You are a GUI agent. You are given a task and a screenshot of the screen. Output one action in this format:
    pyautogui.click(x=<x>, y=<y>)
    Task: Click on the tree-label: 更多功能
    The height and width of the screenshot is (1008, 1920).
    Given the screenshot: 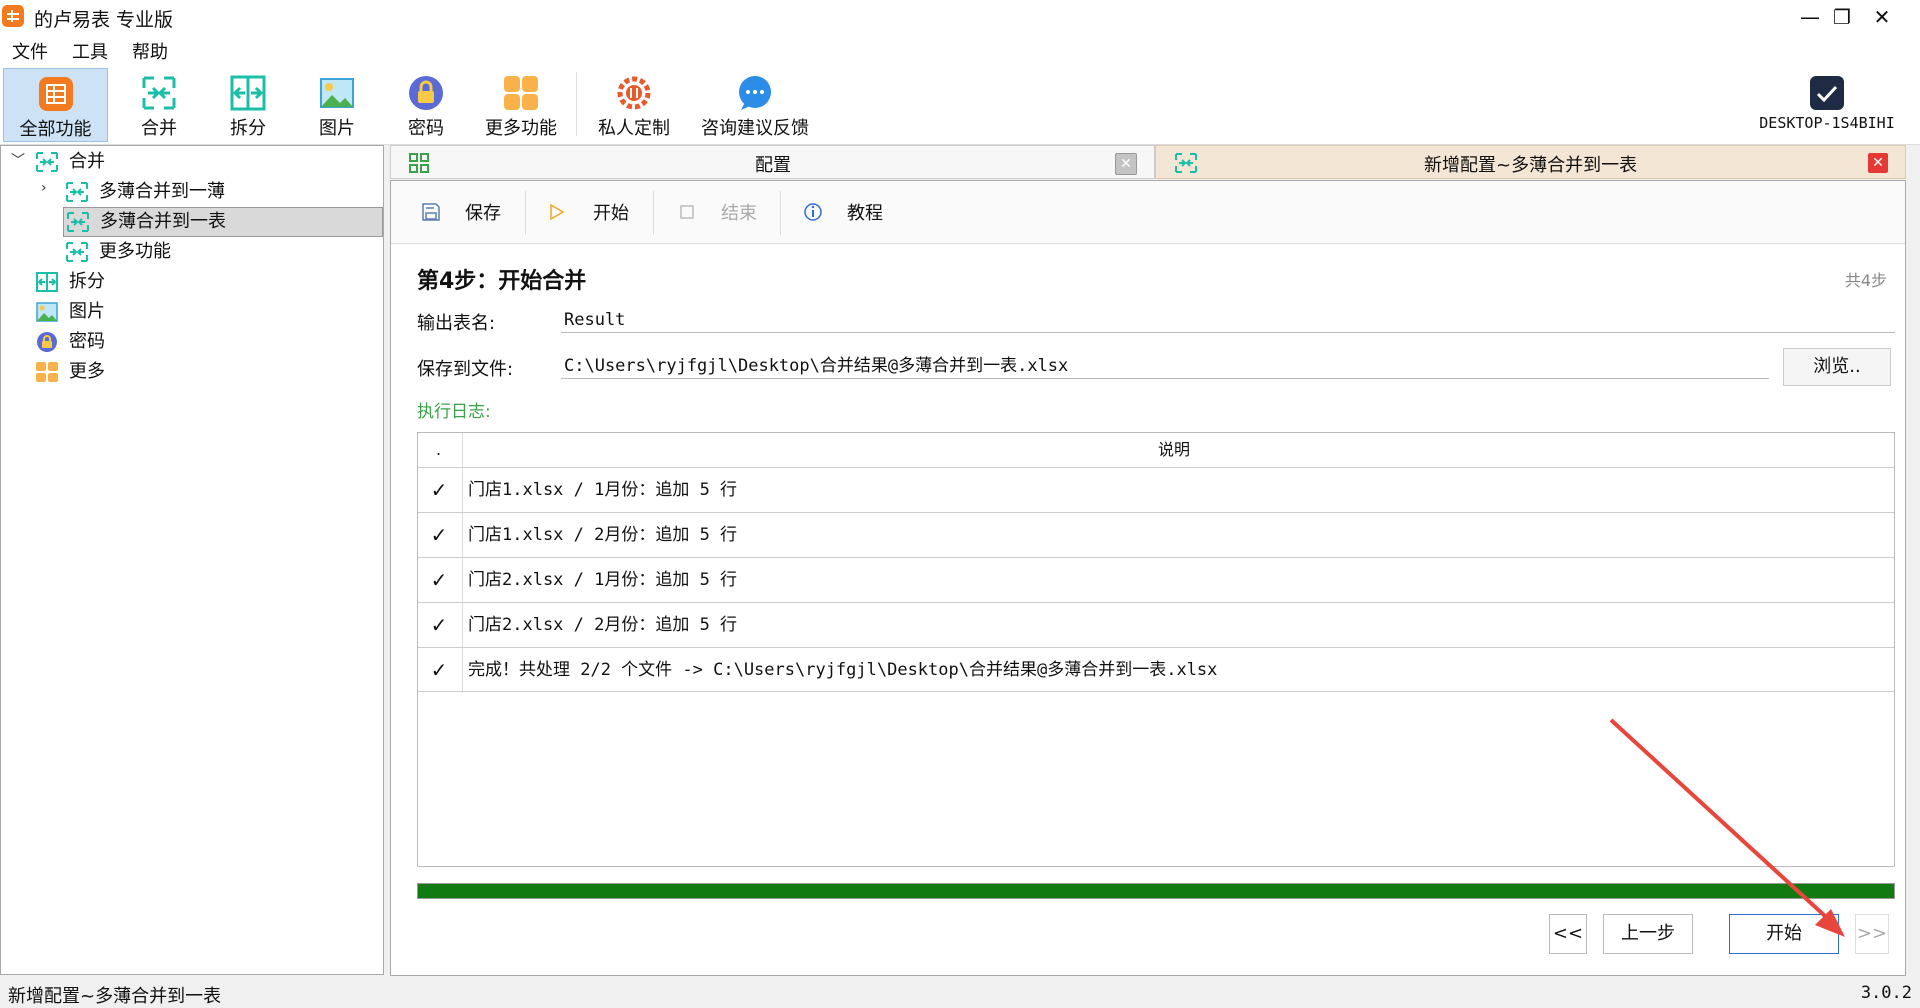 What is the action you would take?
    pyautogui.click(x=135, y=251)
    